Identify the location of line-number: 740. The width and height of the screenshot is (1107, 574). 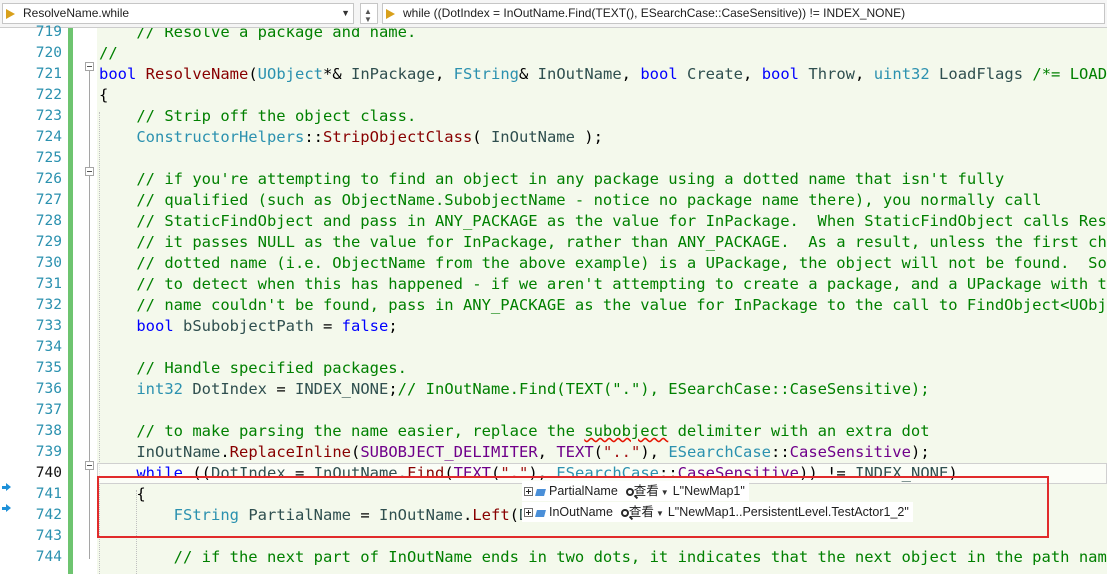
(48, 473).